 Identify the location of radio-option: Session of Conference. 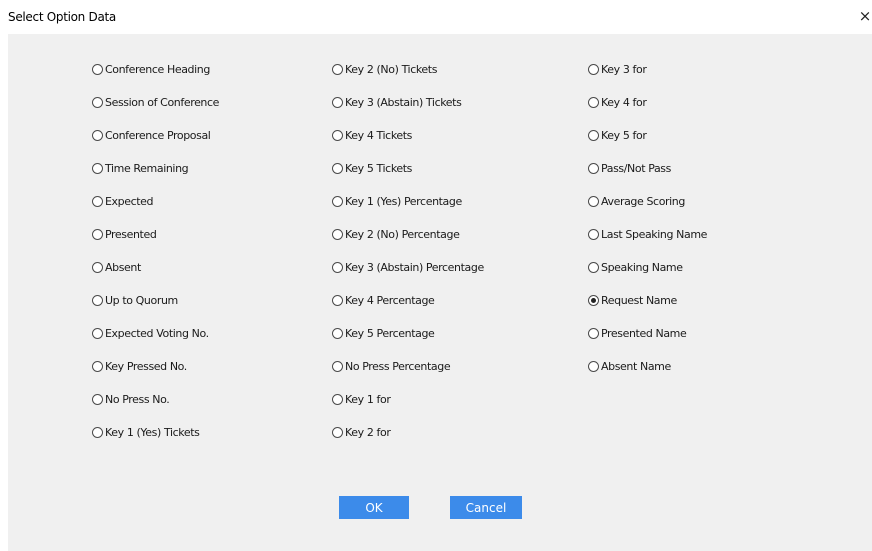
(155, 102).